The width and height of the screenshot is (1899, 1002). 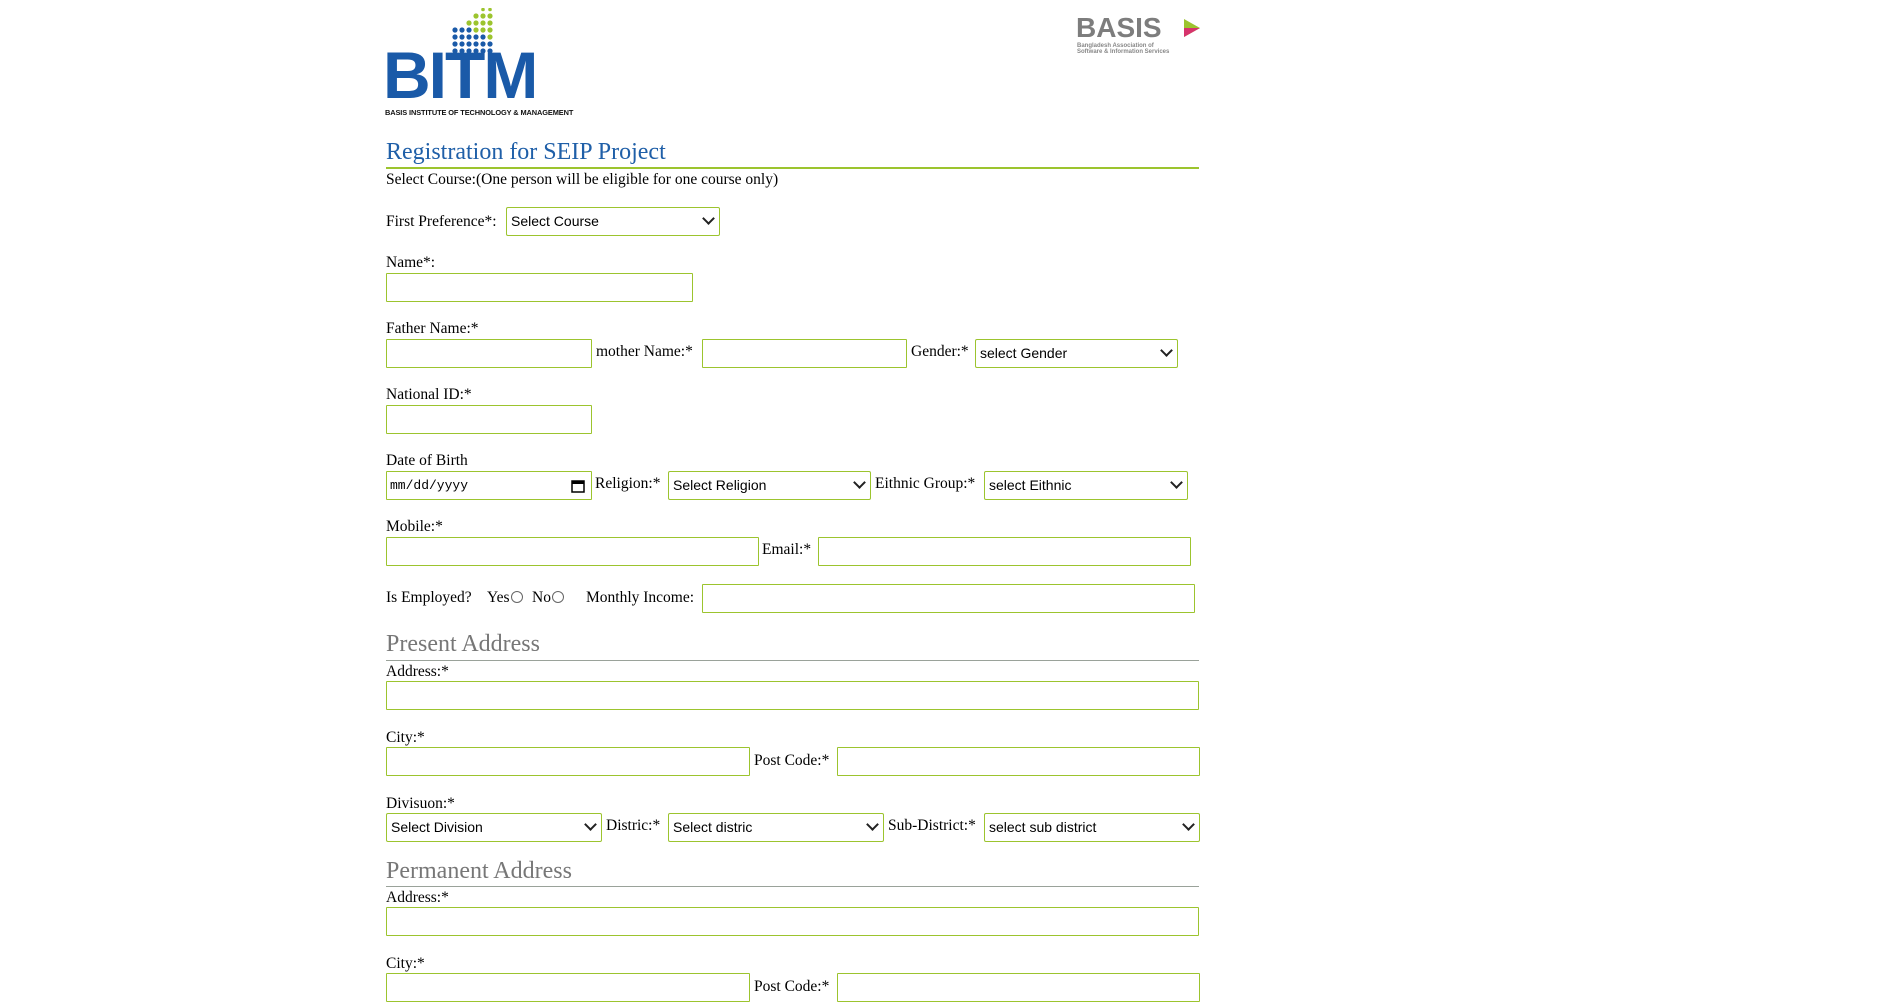 I want to click on present-district-value: Select distric, so click(x=713, y=827).